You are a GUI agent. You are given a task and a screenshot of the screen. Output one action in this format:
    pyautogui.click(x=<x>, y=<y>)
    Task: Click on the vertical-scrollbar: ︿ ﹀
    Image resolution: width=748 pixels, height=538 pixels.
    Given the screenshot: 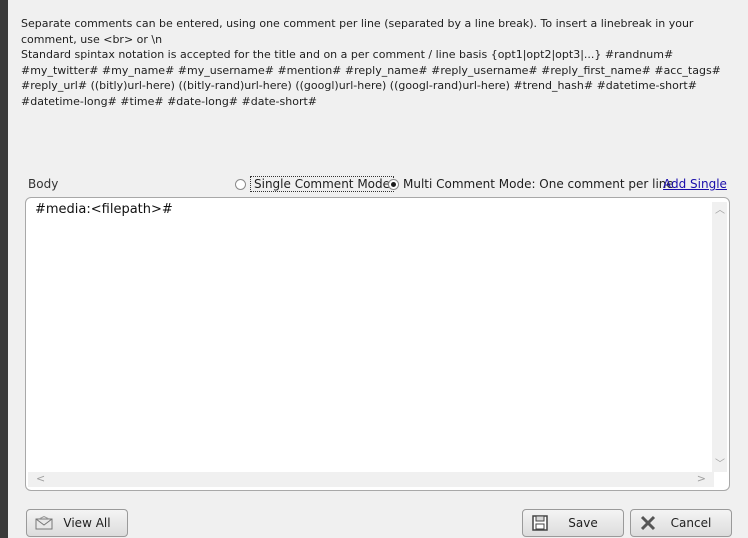 What is the action you would take?
    pyautogui.click(x=719, y=337)
    